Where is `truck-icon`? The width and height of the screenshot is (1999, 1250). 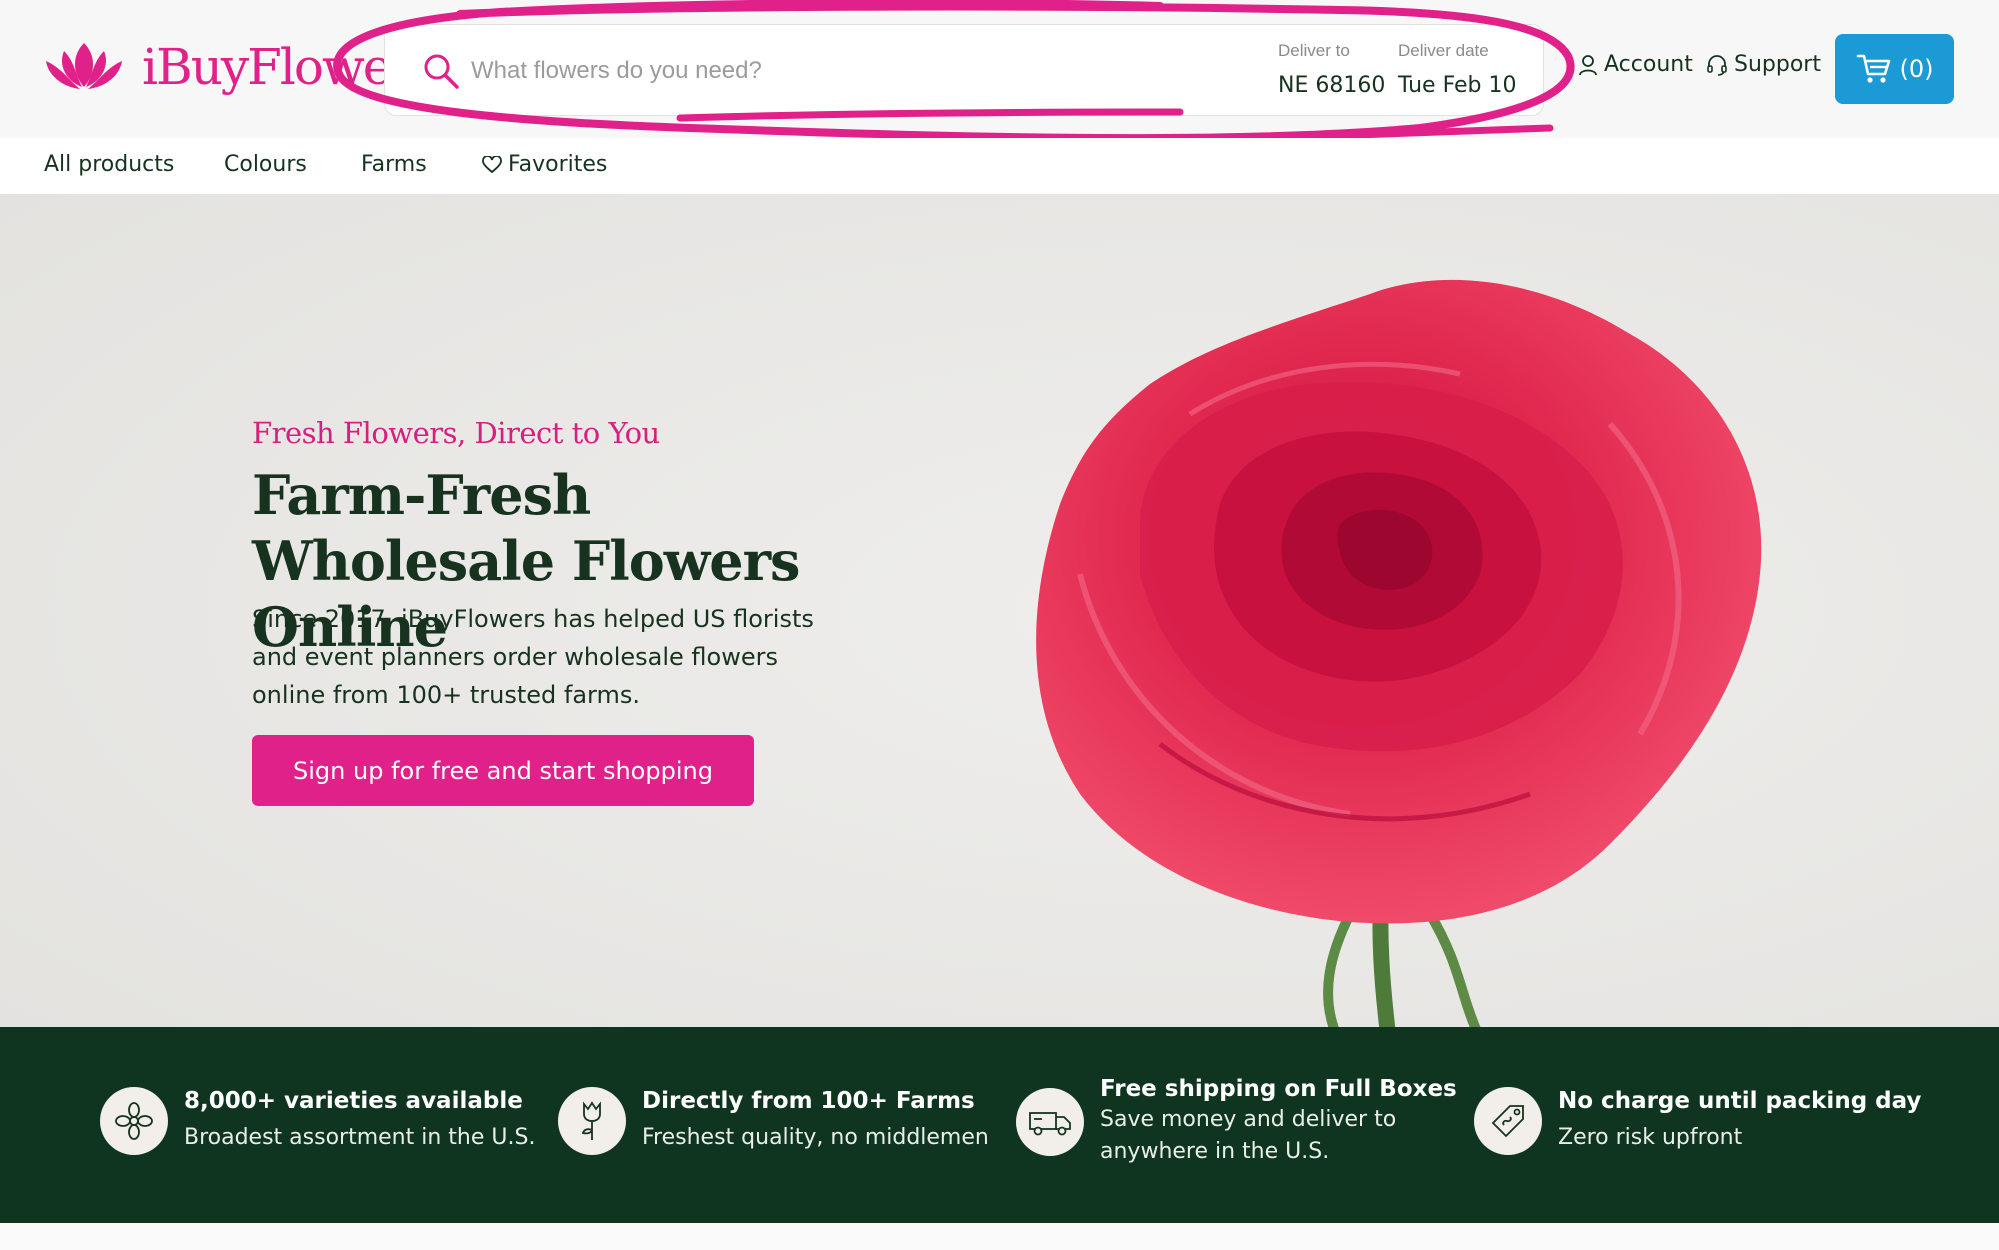 truck-icon is located at coordinates (1050, 1122).